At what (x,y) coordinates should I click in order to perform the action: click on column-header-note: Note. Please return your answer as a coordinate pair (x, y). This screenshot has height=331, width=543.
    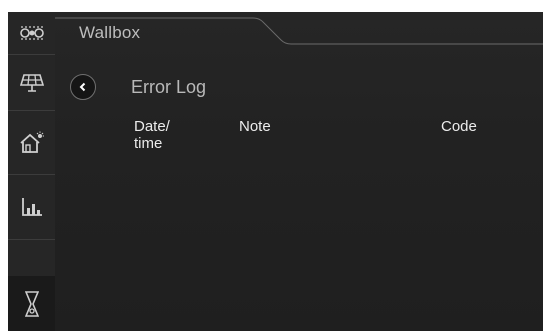
    Looking at the image, I should click on (255, 126).